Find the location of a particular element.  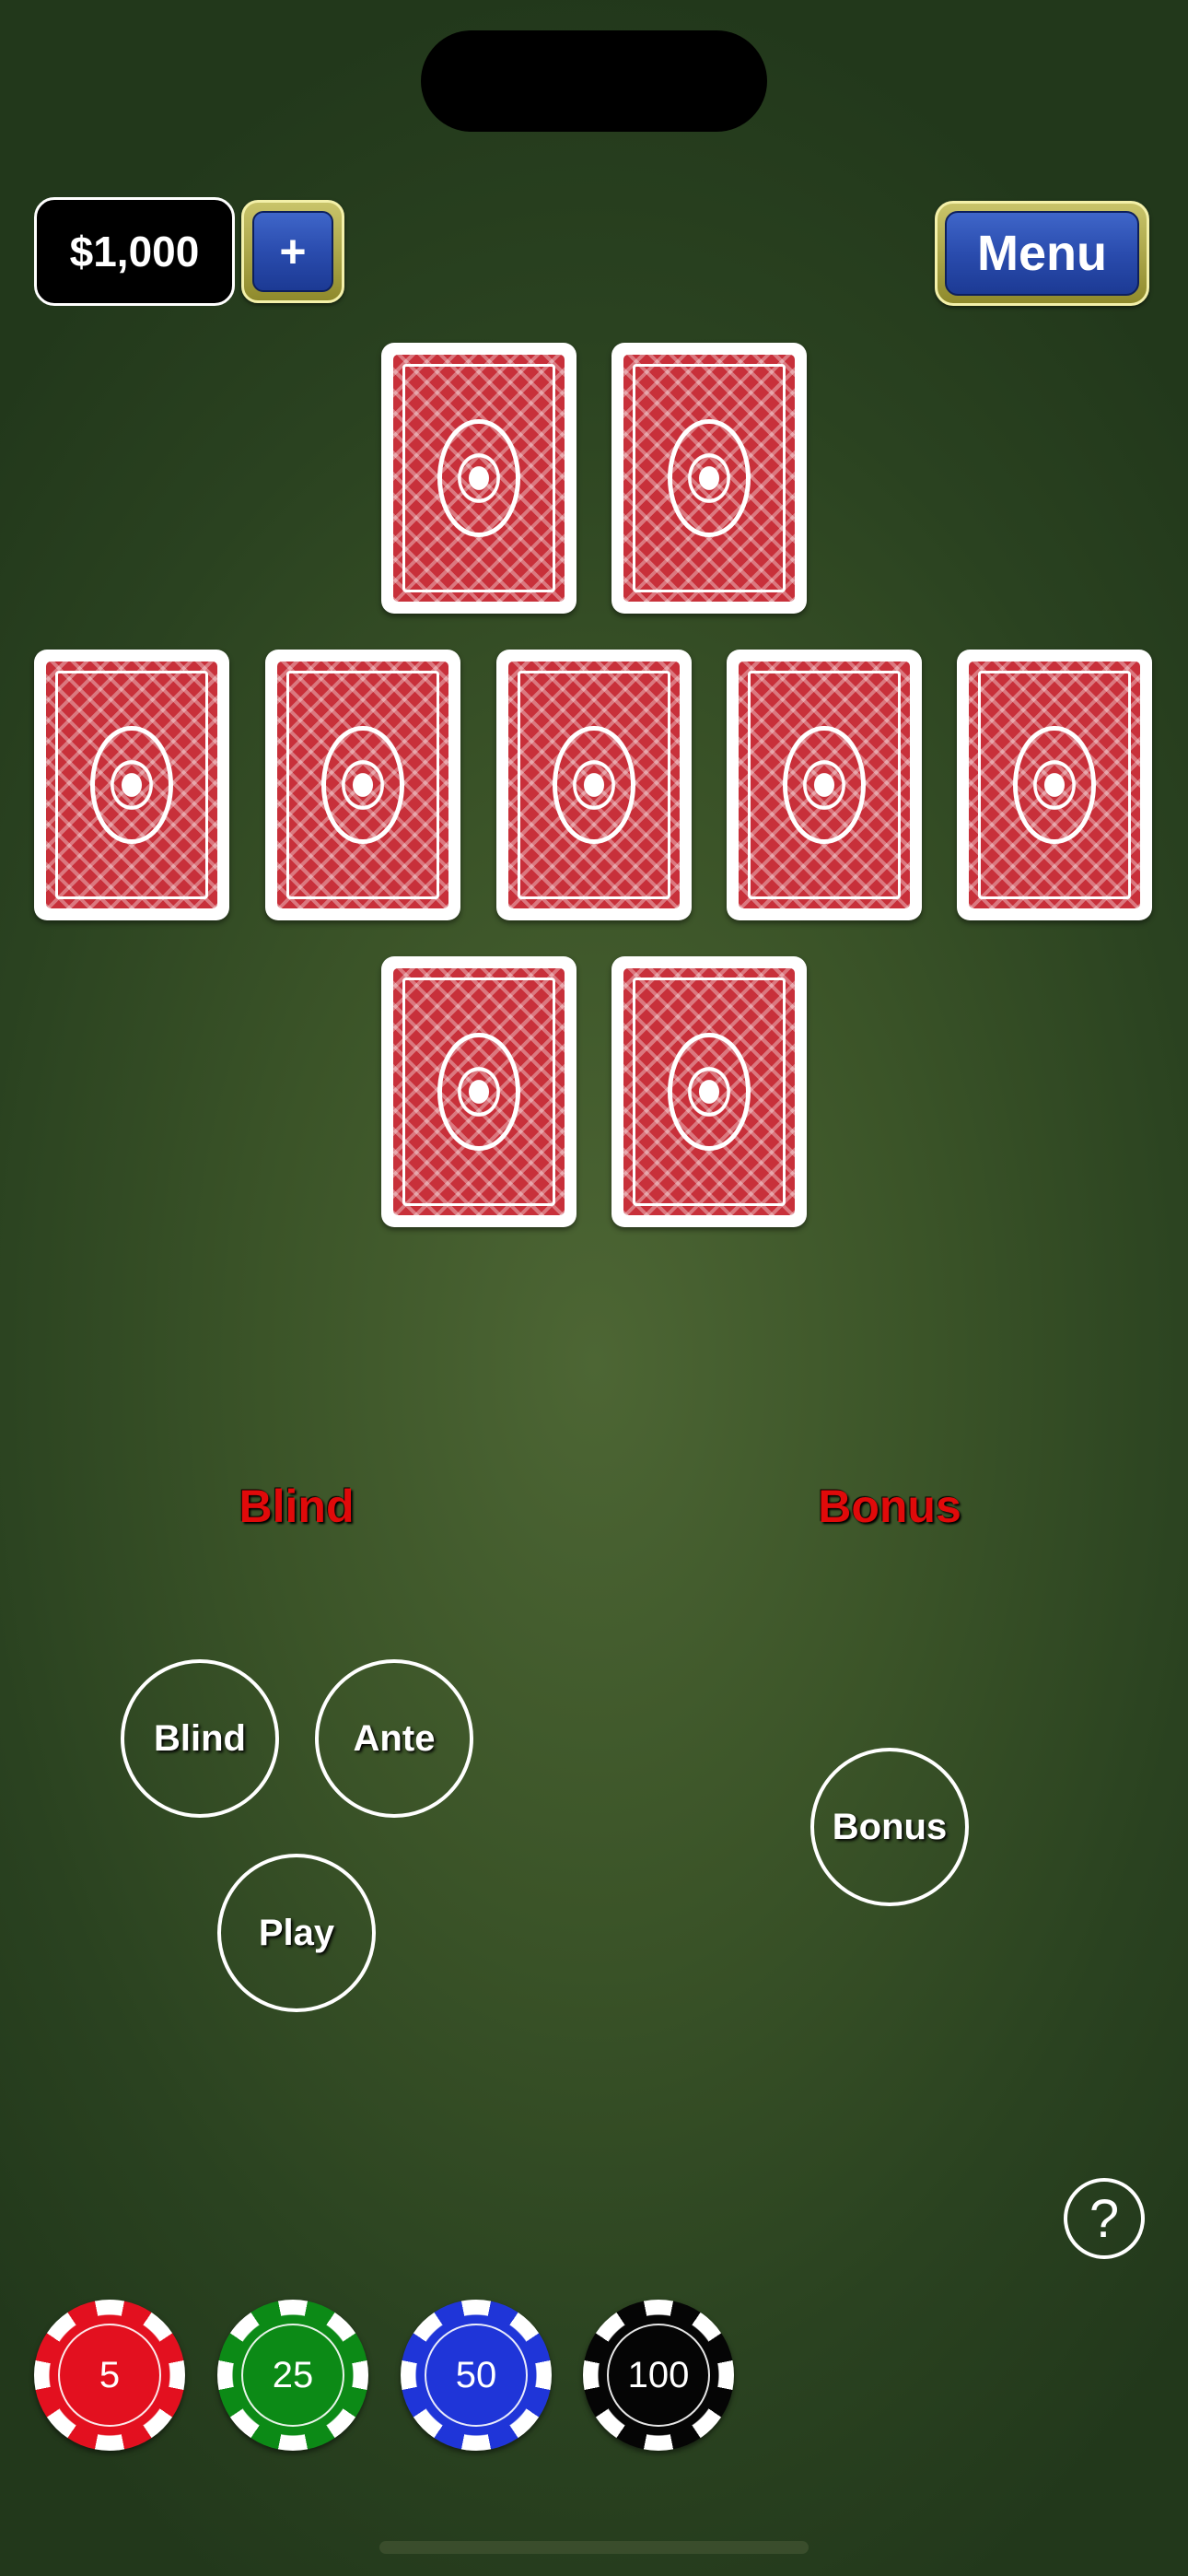

ante-bet-spot: Ante is located at coordinates (394, 1738).